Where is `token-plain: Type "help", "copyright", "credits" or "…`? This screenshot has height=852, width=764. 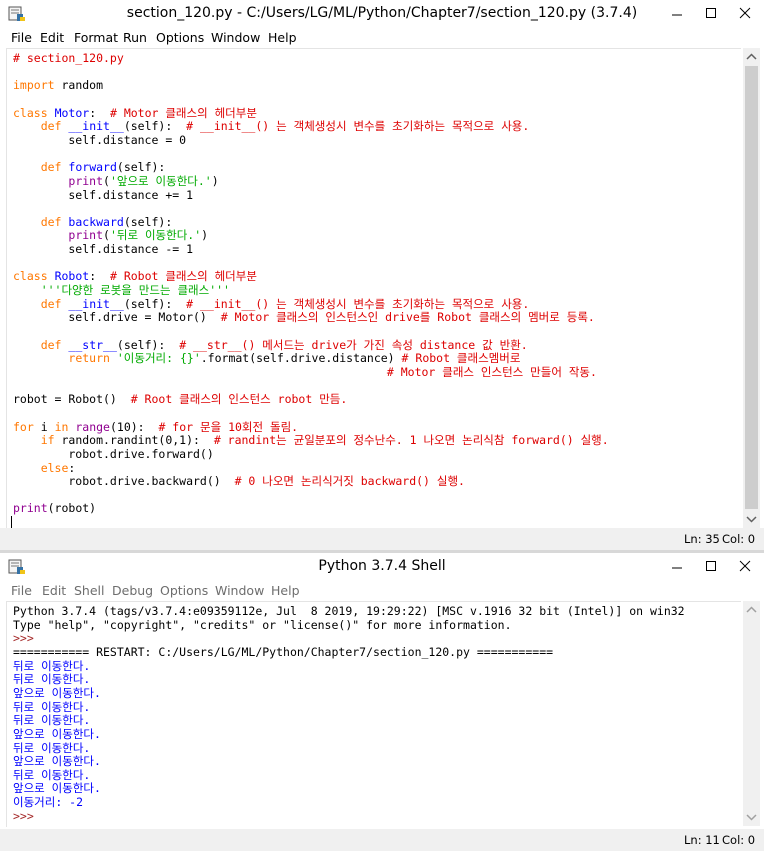 token-plain: Type "help", "copyright", "credits" or "… is located at coordinates (262, 624).